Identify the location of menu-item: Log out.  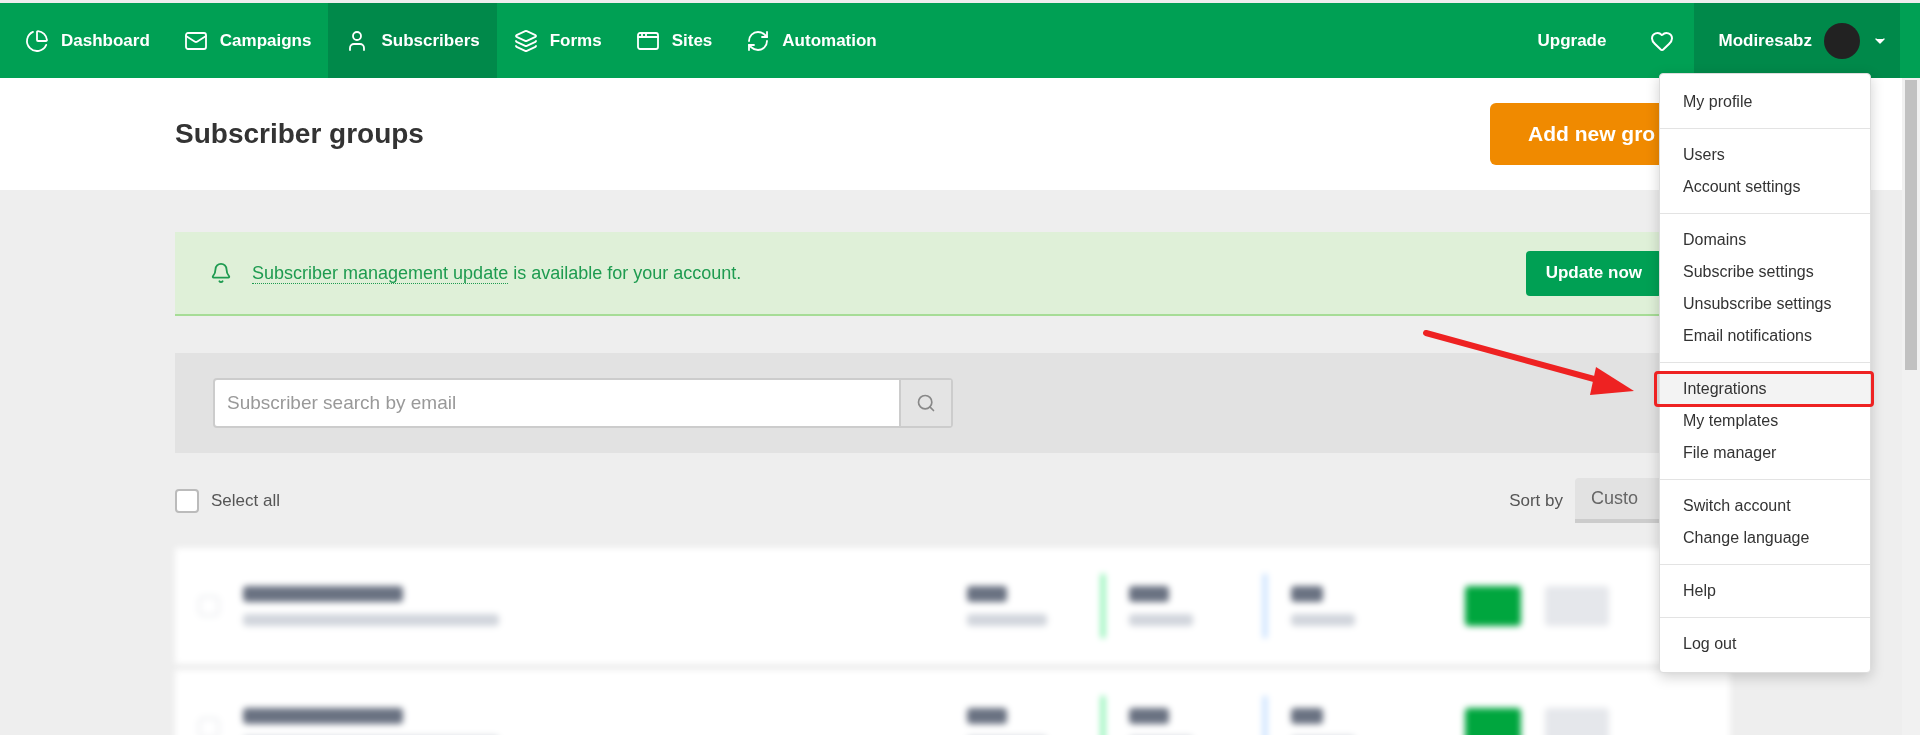
(1765, 644).